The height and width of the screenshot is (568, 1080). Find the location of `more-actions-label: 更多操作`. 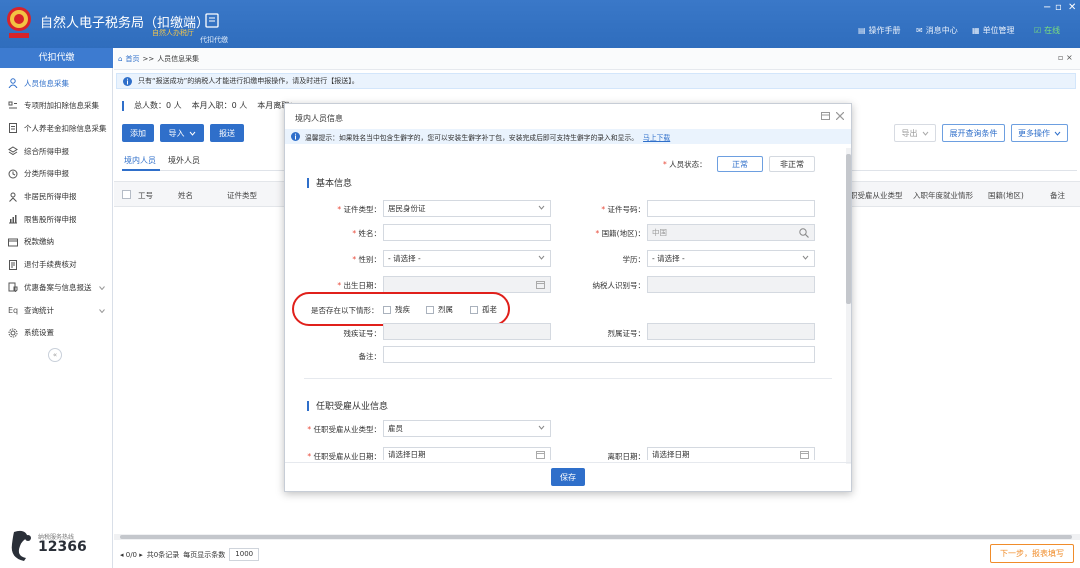

more-actions-label: 更多操作 is located at coordinates (1034, 133).